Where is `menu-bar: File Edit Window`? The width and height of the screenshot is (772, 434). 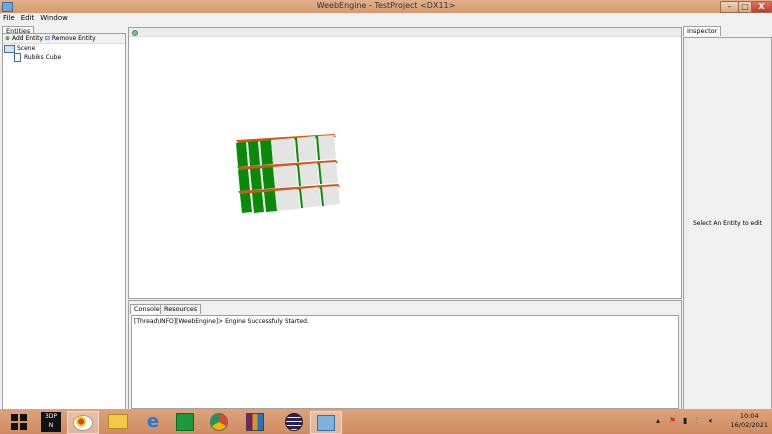 menu-bar: File Edit Window is located at coordinates (386, 18).